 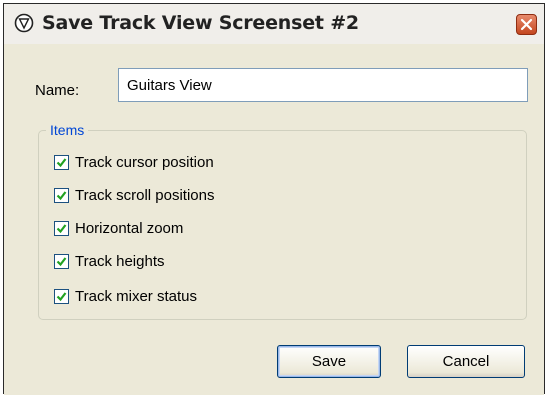 What do you see at coordinates (24, 23) in the screenshot?
I see `reaper-logo-icon` at bounding box center [24, 23].